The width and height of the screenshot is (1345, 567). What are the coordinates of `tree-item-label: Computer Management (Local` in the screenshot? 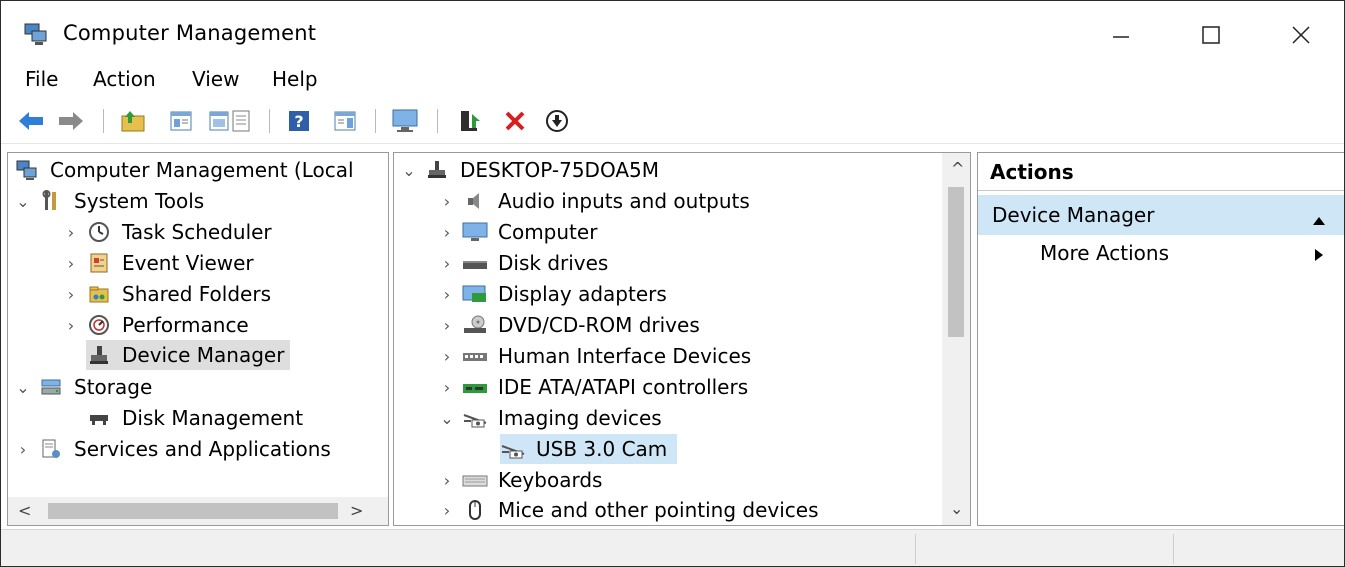 It's located at (202, 170).